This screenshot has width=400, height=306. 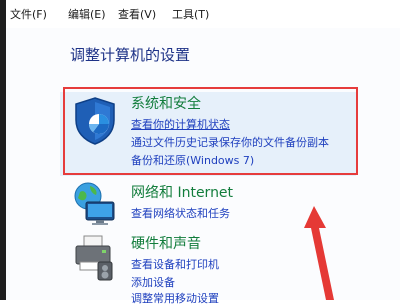 What do you see at coordinates (319, 253) in the screenshot?
I see `annotation-arrow` at bounding box center [319, 253].